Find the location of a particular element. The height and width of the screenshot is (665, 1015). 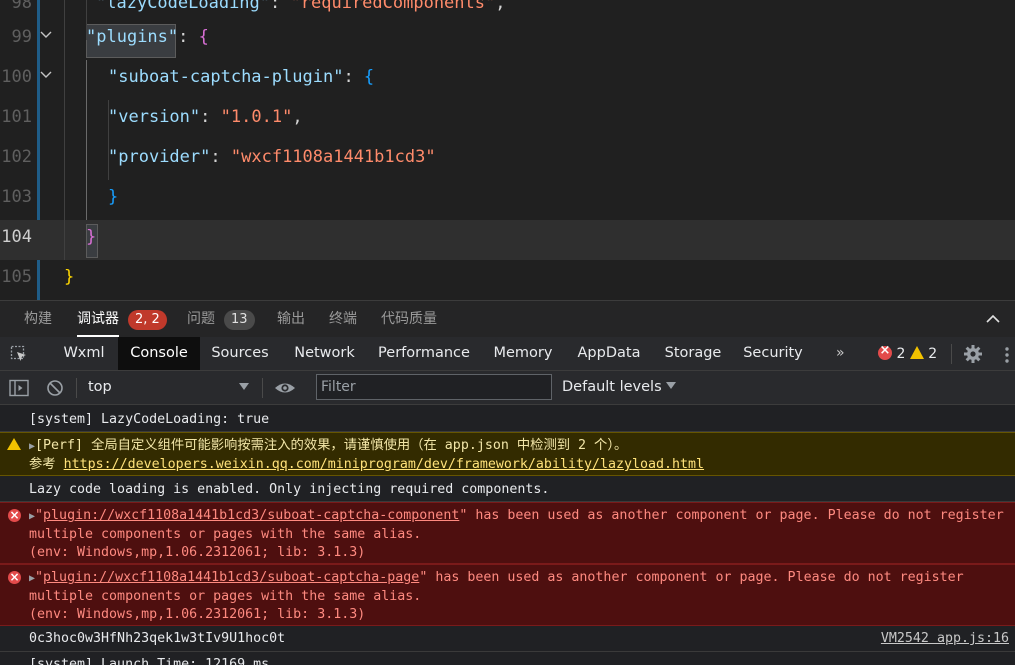

code-line-99: 99 "plugins": { is located at coordinates (507, 40).